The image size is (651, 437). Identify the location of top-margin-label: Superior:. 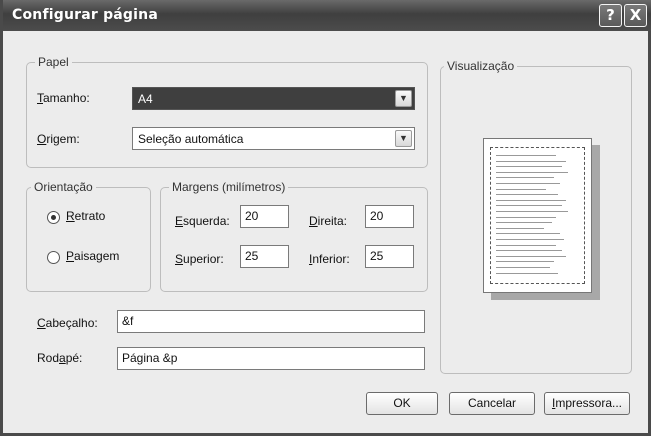
(199, 259).